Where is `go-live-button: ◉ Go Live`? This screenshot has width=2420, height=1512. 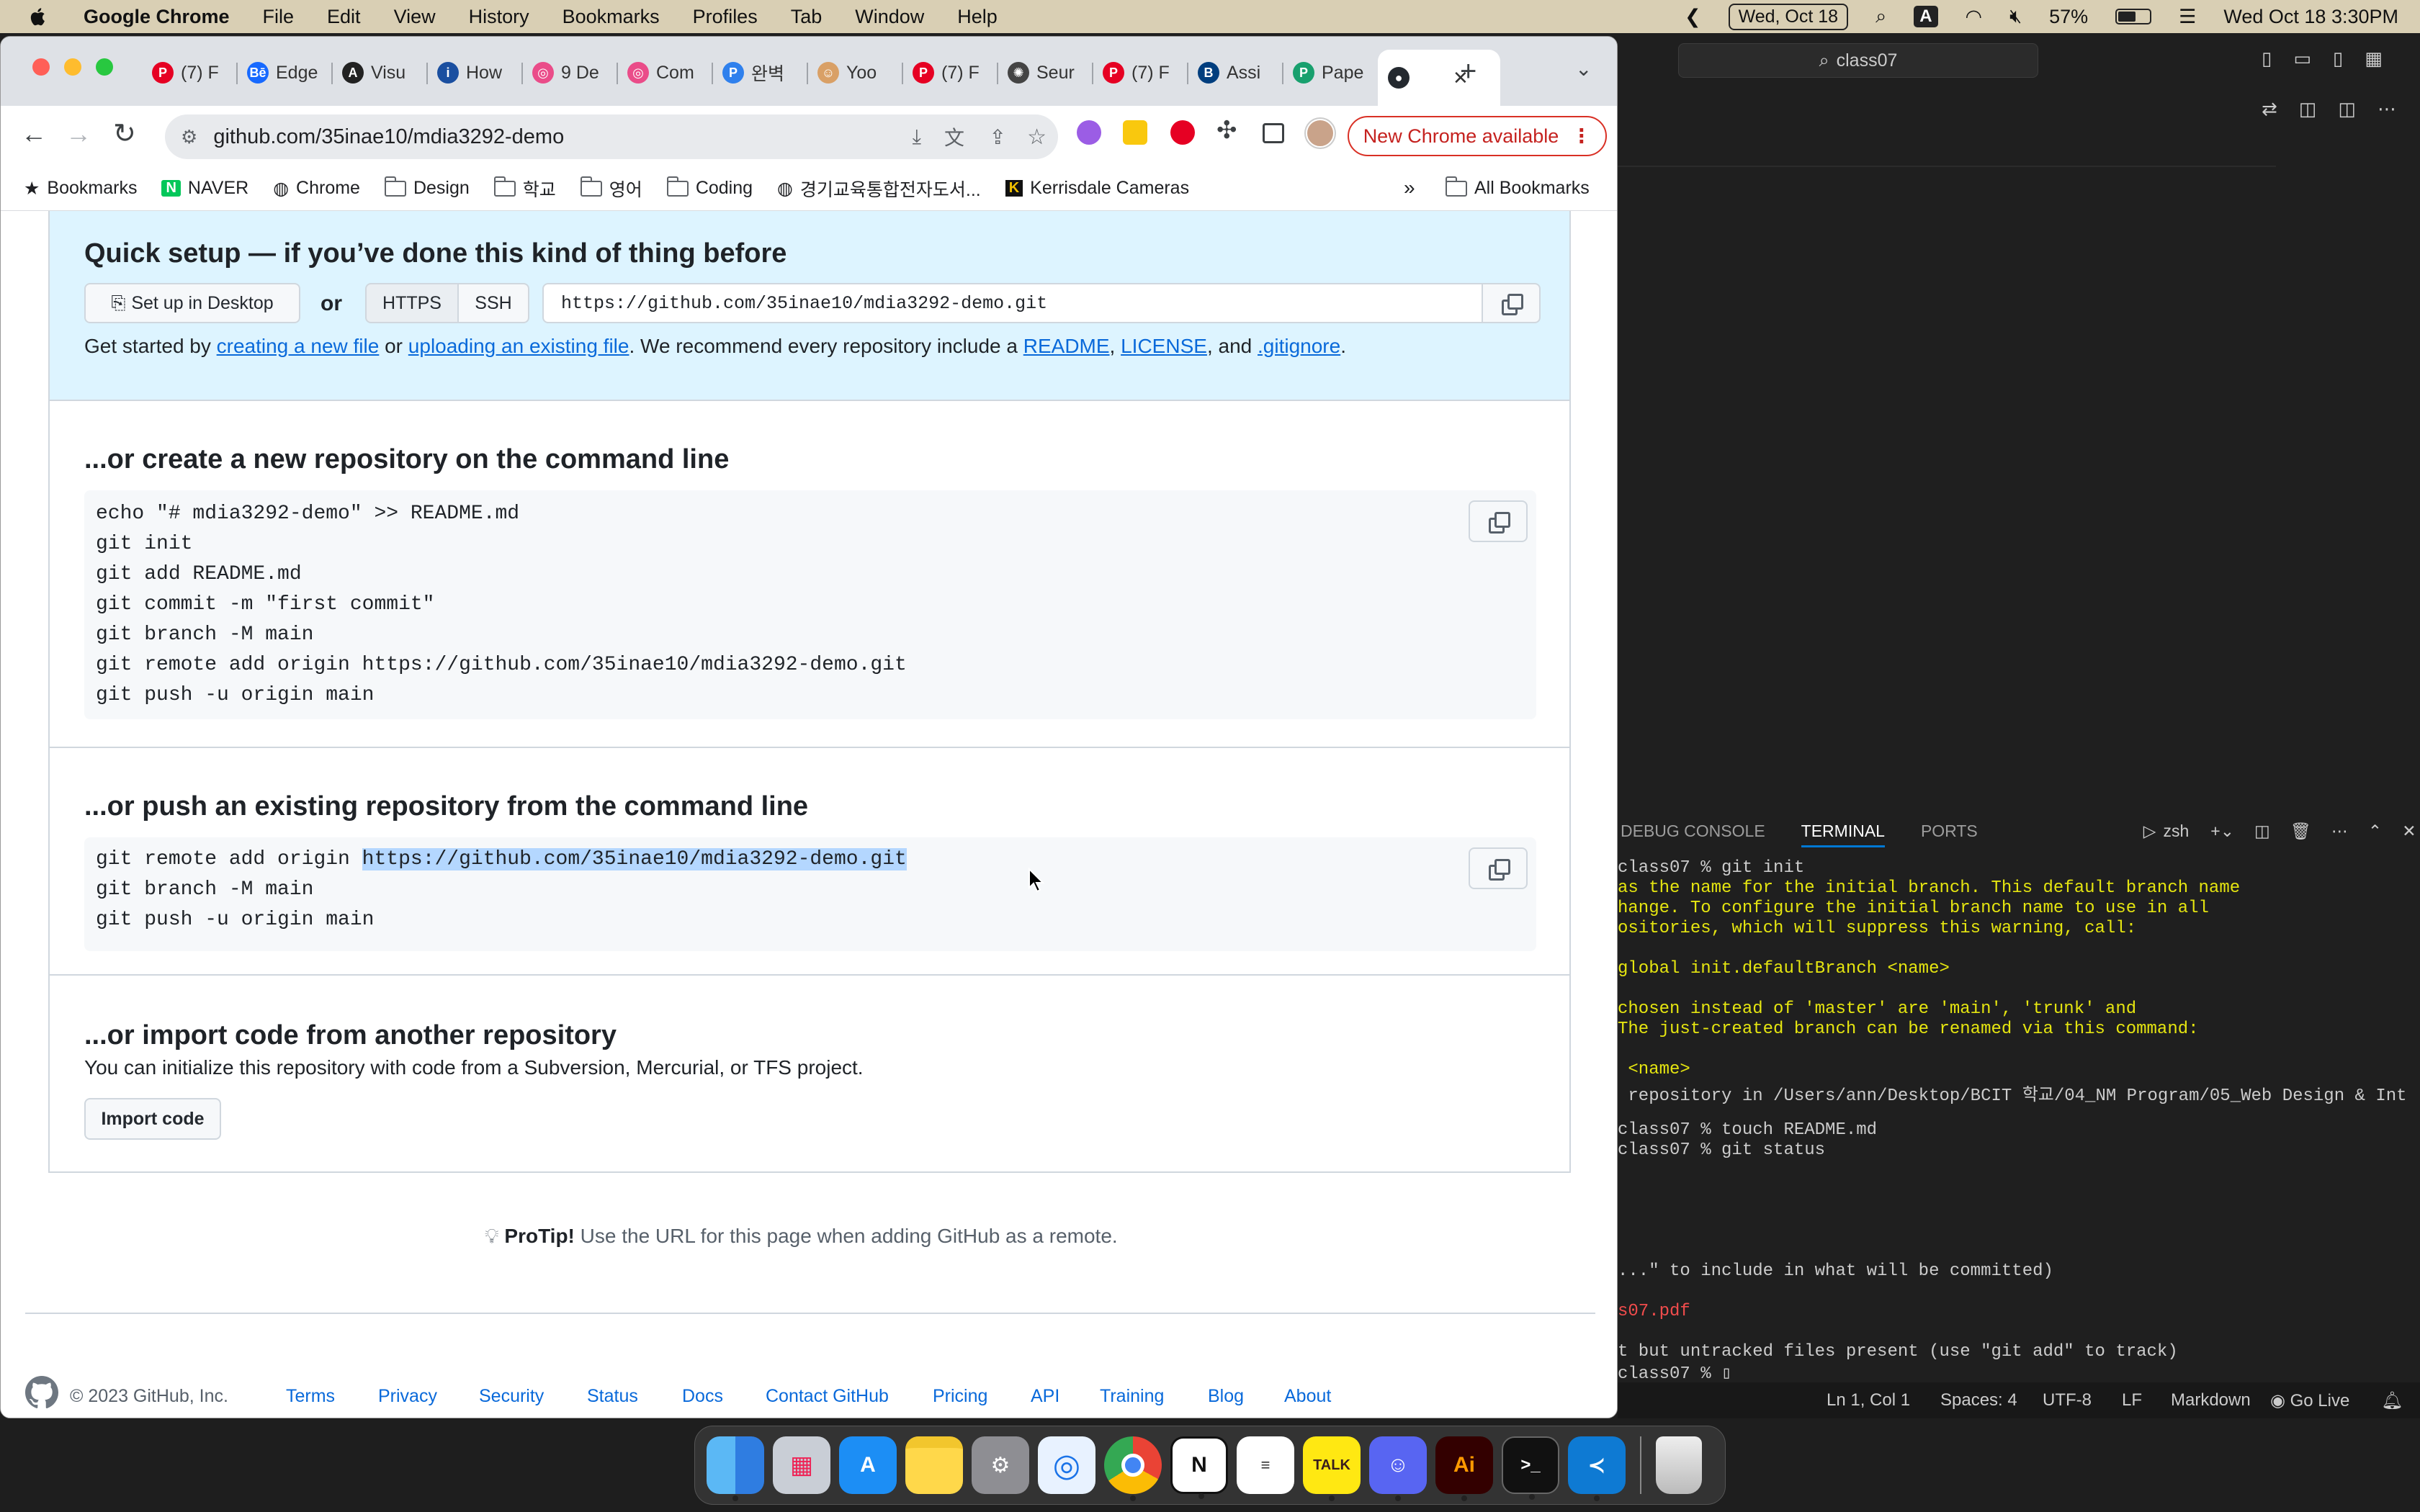
go-live-button: ◉ Go Live is located at coordinates (2309, 1400).